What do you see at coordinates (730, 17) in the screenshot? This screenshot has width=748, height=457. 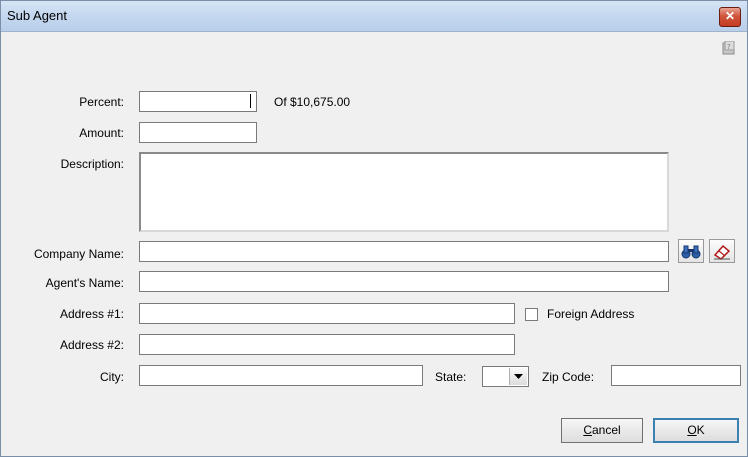 I see `close-button: ✕` at bounding box center [730, 17].